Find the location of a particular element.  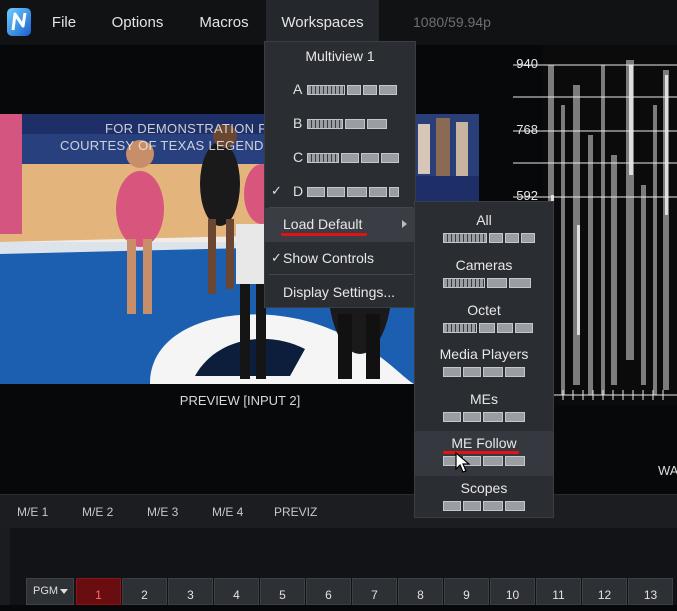

watermark-line-2: COURTESY OF TEXAS LEGEND is located at coordinates (162, 145).